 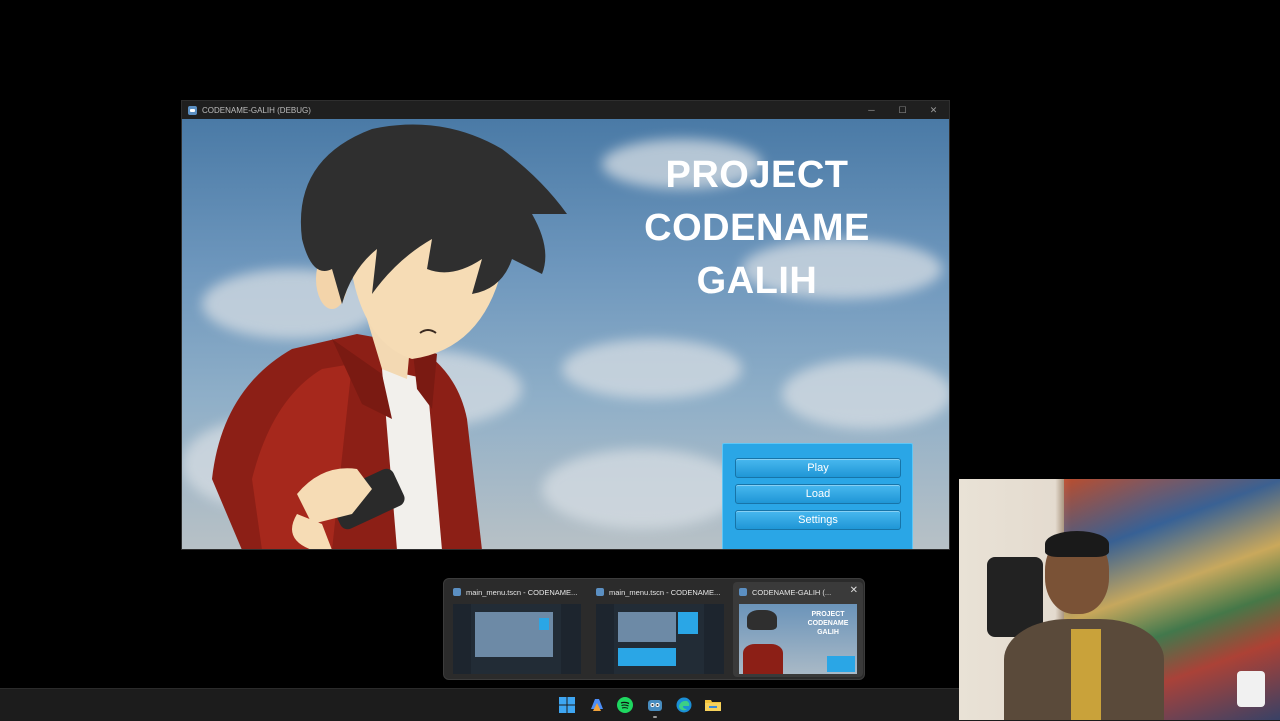 What do you see at coordinates (763, 659) in the screenshot?
I see `mini-character-jacket` at bounding box center [763, 659].